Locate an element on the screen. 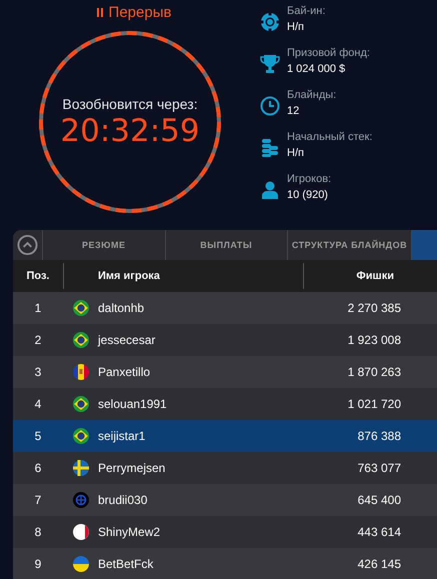 Image resolution: width=437 pixels, height=579 pixels. chips-cell-text: 645 400 is located at coordinates (378, 500).